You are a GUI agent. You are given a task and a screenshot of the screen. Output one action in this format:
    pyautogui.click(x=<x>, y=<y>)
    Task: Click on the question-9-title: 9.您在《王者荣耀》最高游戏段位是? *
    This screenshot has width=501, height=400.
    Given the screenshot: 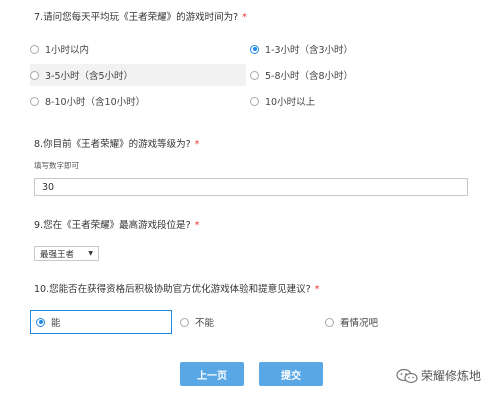 What is the action you would take?
    pyautogui.click(x=116, y=224)
    